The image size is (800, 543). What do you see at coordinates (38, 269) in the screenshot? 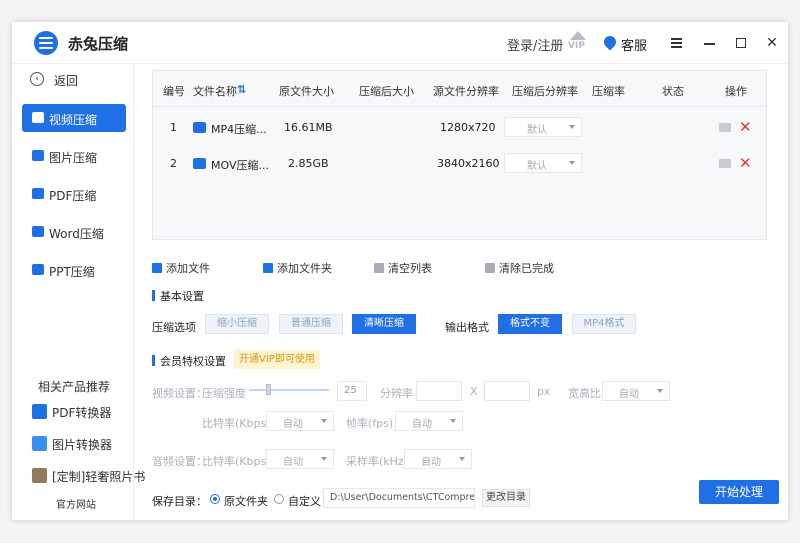
I see `ppt-icon` at bounding box center [38, 269].